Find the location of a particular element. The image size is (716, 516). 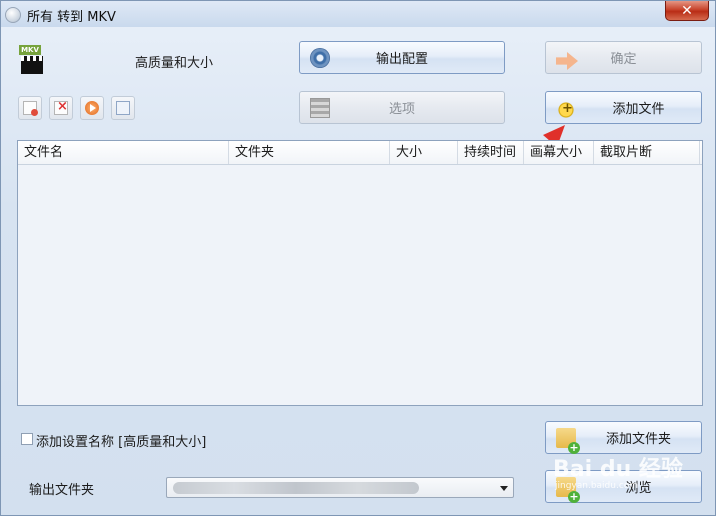

info-tool is located at coordinates (123, 108).